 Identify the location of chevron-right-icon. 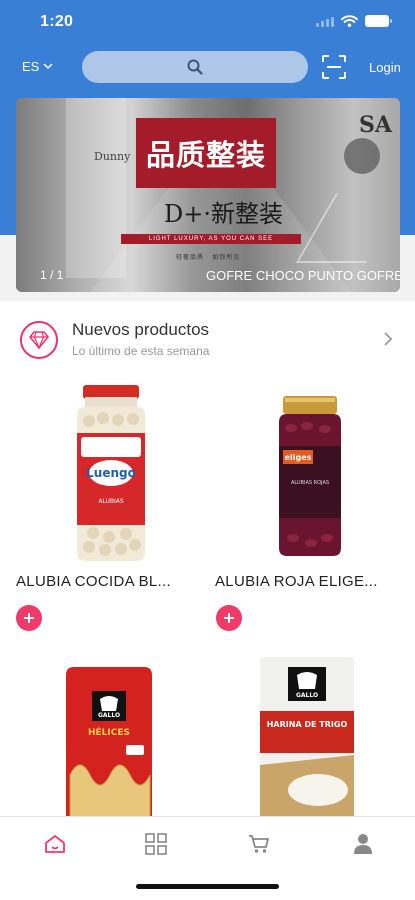
(388, 339).